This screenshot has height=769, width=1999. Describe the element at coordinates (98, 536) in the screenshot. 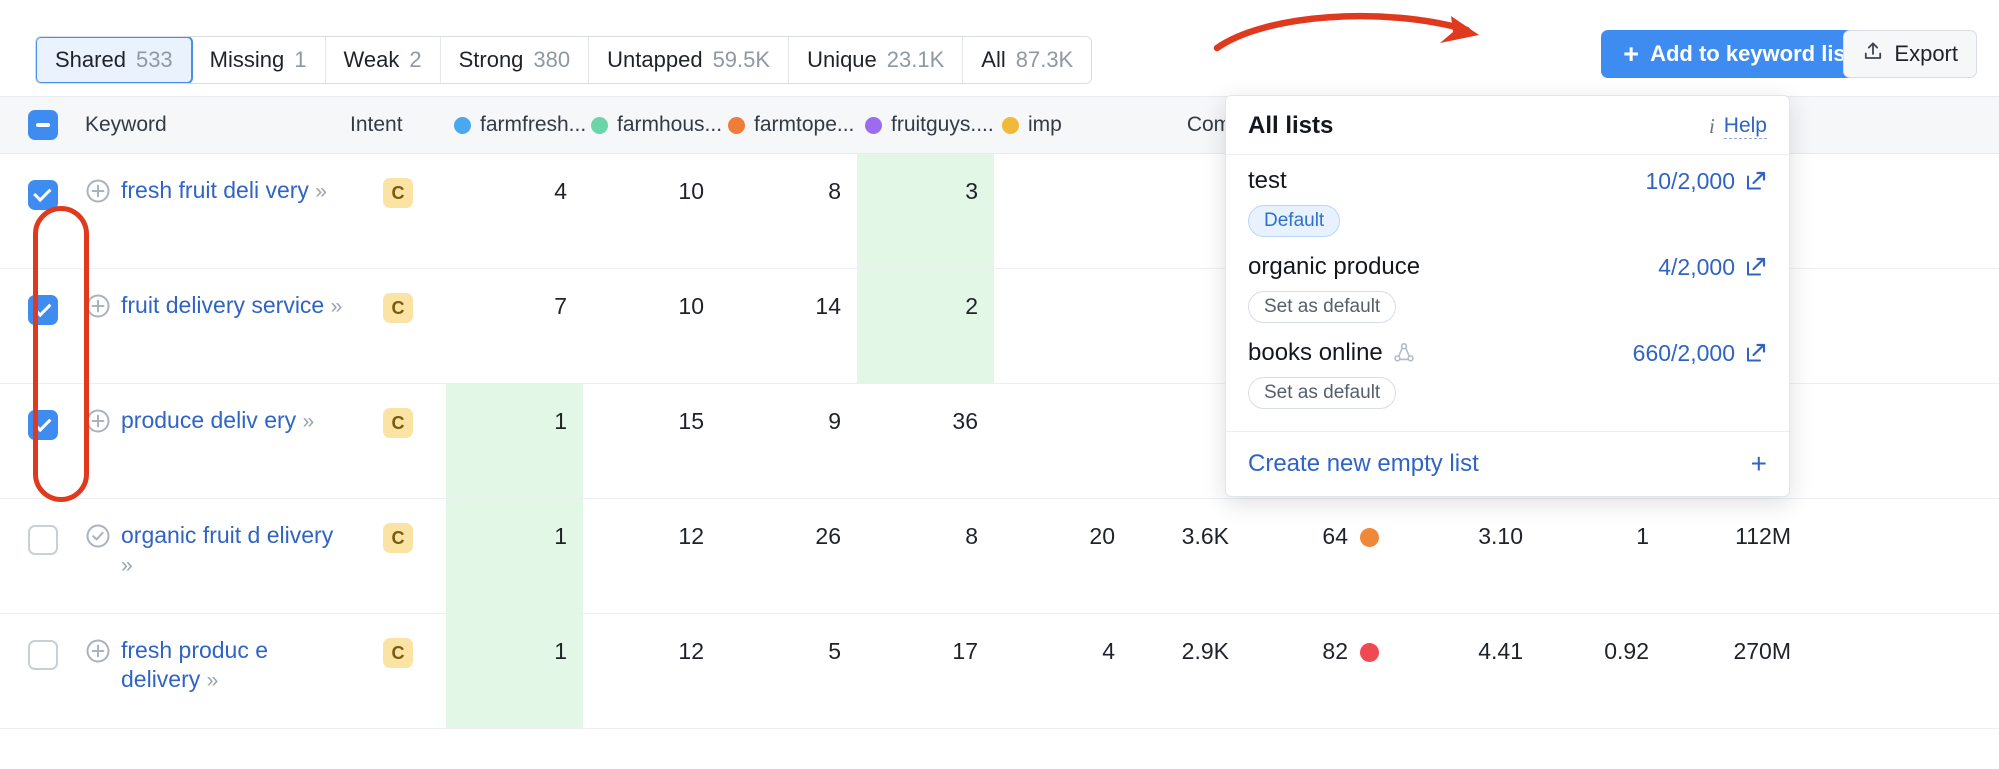

I see `check-circle-icon` at that location.